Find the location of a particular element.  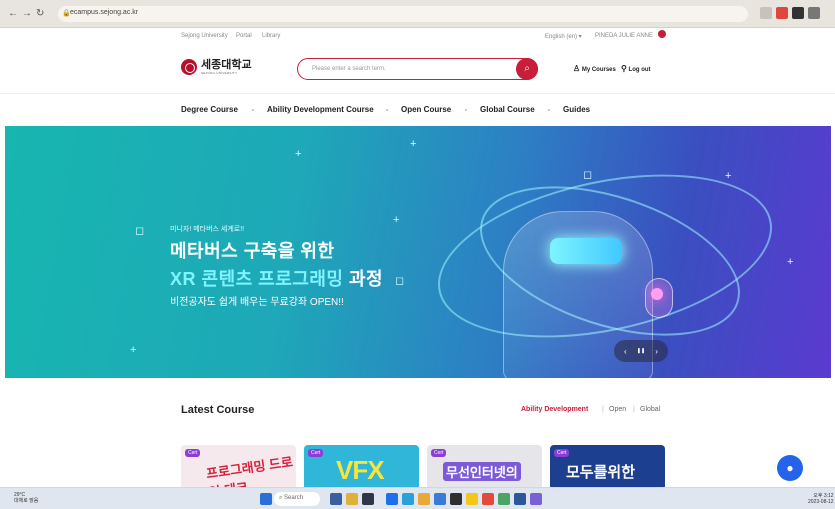

menu-icon is located at coordinates (814, 13).